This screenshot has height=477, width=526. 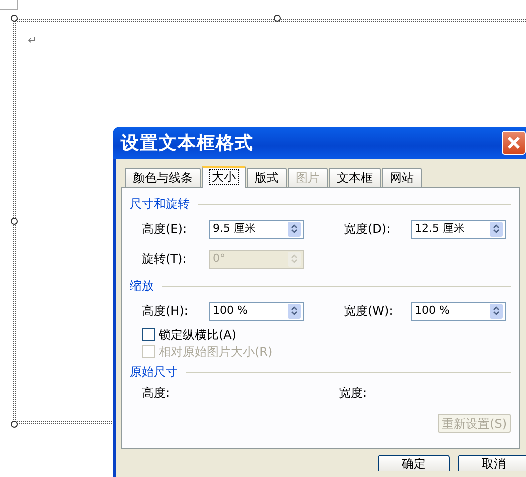 What do you see at coordinates (355, 177) in the screenshot?
I see `tab: 文本框` at bounding box center [355, 177].